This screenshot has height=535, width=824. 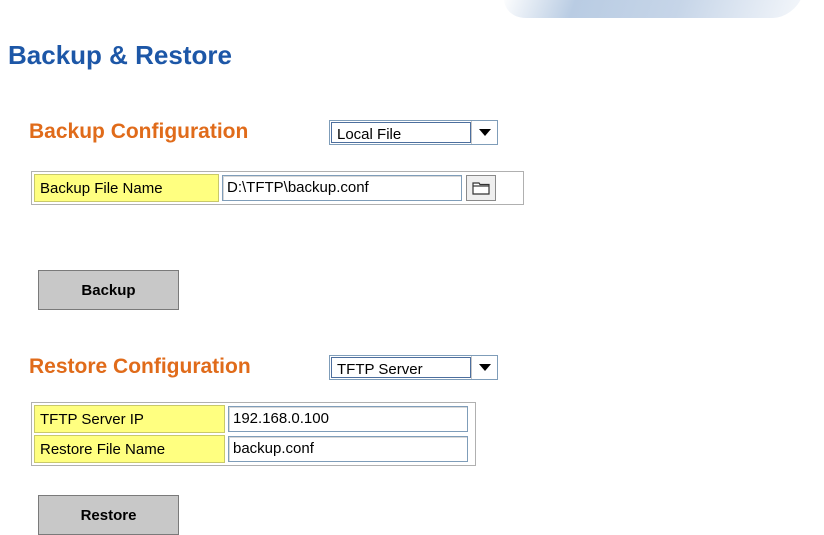 What do you see at coordinates (348, 449) in the screenshot?
I see `restore-file-name-input: backup.conf` at bounding box center [348, 449].